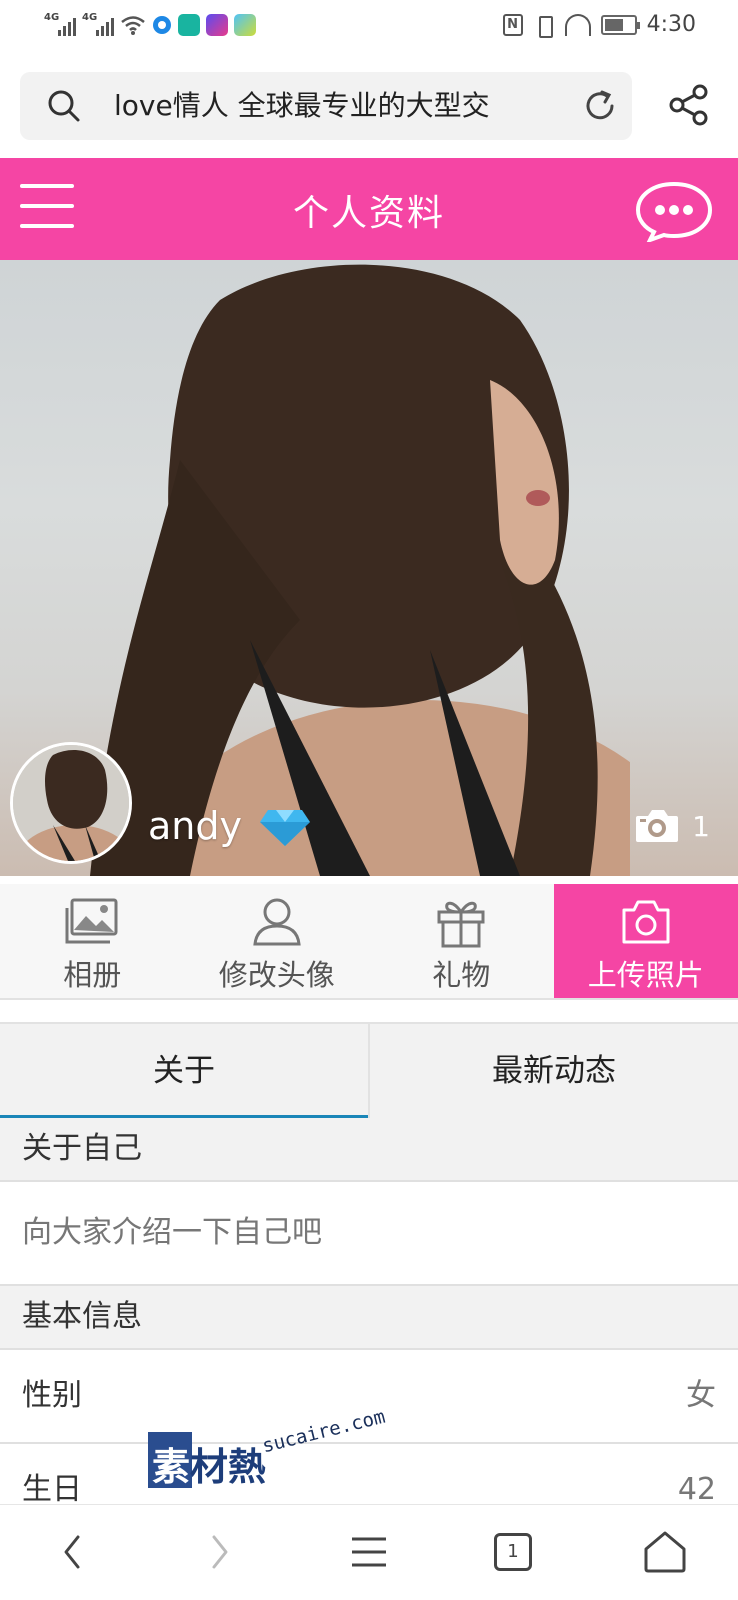  What do you see at coordinates (52, 1489) in the screenshot?
I see `birthday-label: 生日` at bounding box center [52, 1489].